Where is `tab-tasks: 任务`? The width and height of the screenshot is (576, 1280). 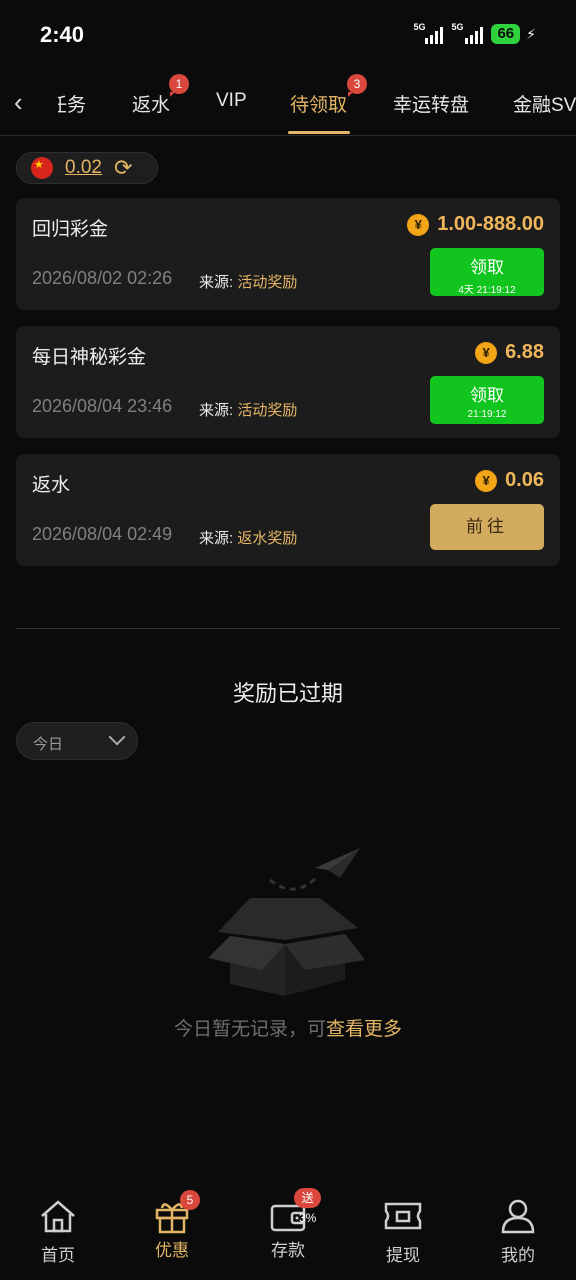 tab-tasks: 任务 is located at coordinates (72, 106).